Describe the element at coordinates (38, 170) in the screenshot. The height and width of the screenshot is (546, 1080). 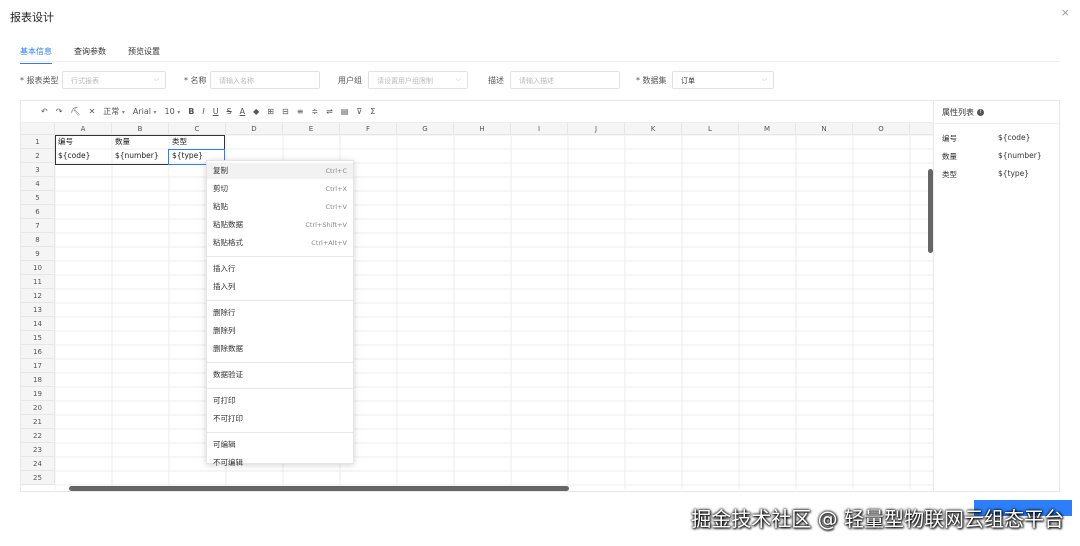
I see `row-header: 3` at that location.